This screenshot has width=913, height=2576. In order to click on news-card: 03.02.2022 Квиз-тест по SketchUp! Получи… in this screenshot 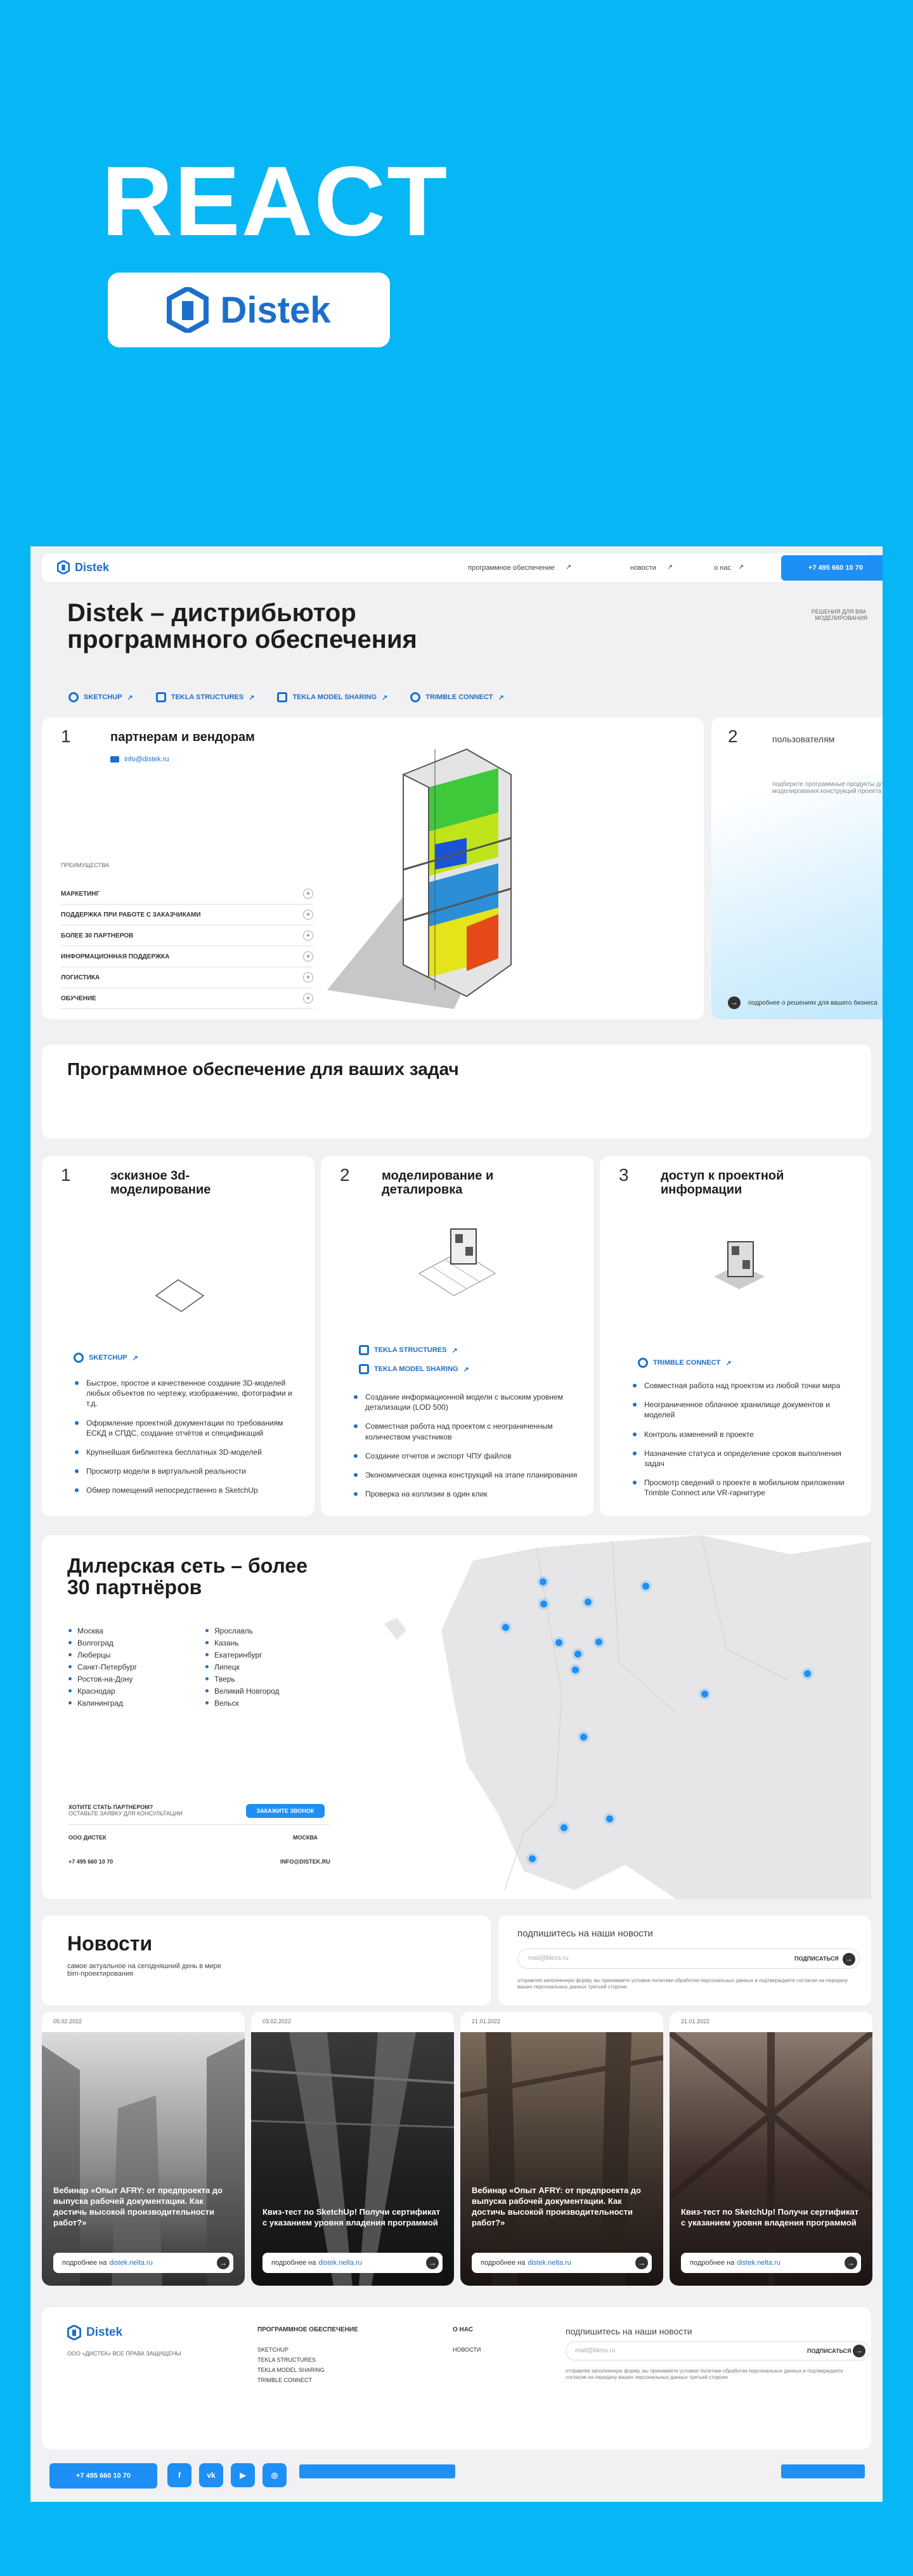, I will do `click(352, 2149)`.